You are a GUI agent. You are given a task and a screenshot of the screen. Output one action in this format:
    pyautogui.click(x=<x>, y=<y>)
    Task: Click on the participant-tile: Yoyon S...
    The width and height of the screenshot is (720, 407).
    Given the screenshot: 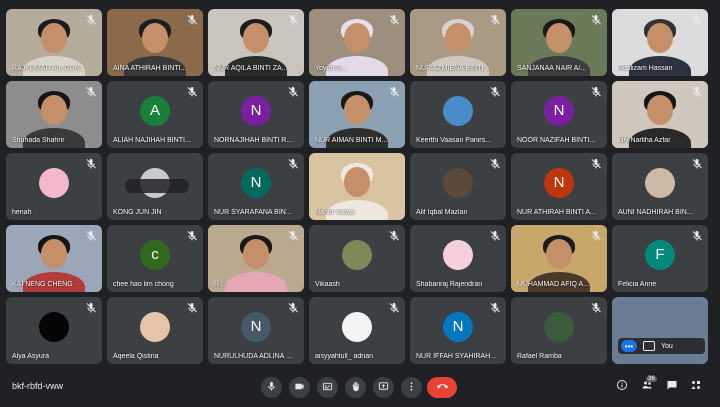 What is the action you would take?
    pyautogui.click(x=357, y=42)
    